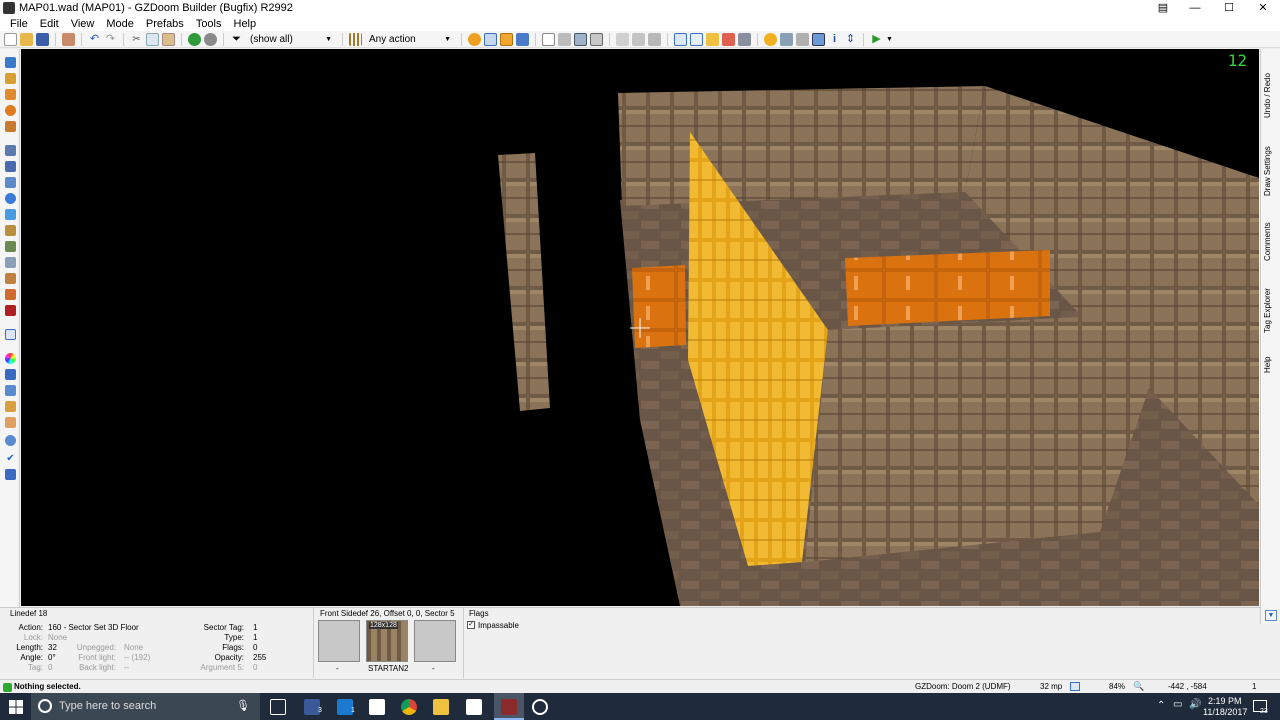  What do you see at coordinates (10, 230) in the screenshot?
I see `floor-texture-icon` at bounding box center [10, 230].